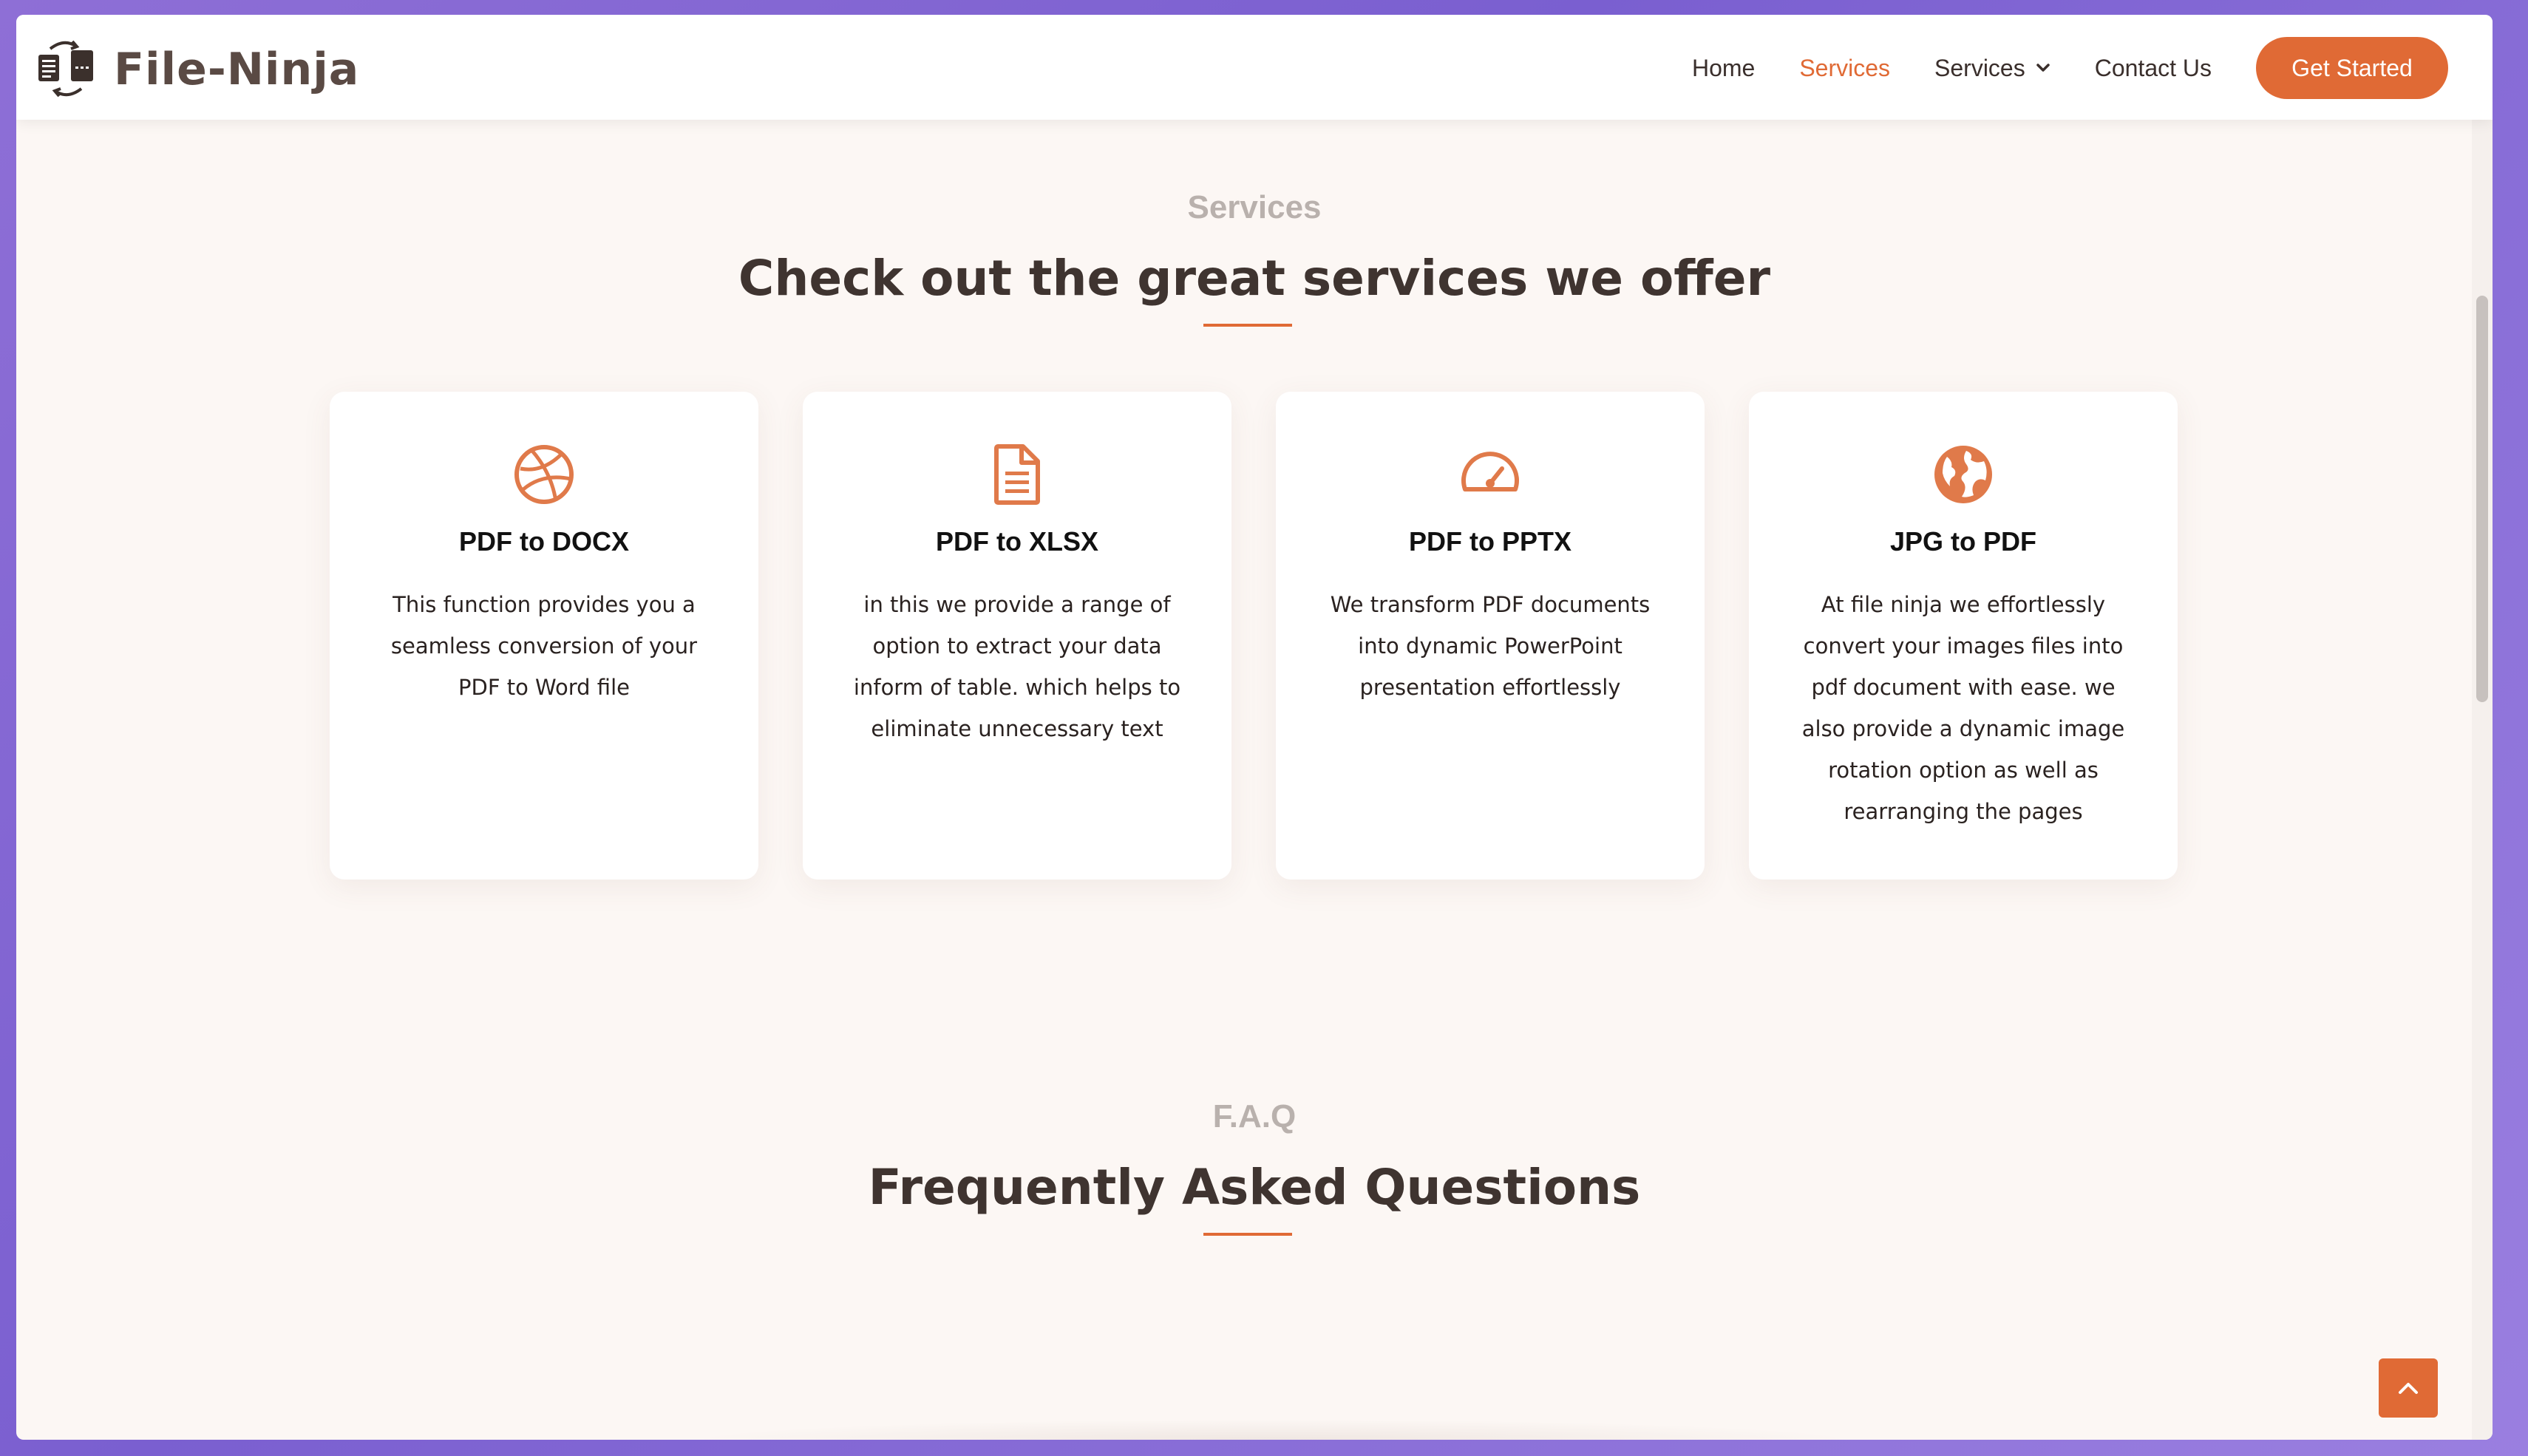 The height and width of the screenshot is (1456, 2528). Describe the element at coordinates (1247, 1234) in the screenshot. I see `faq-divider` at that location.